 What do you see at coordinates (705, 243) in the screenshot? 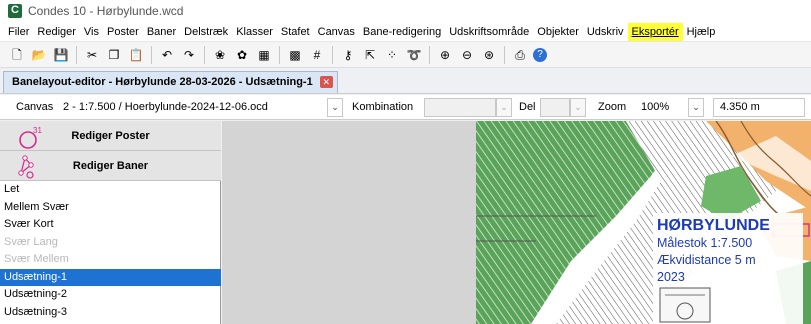
I see `map-scale: Målestok 1:7.500` at bounding box center [705, 243].